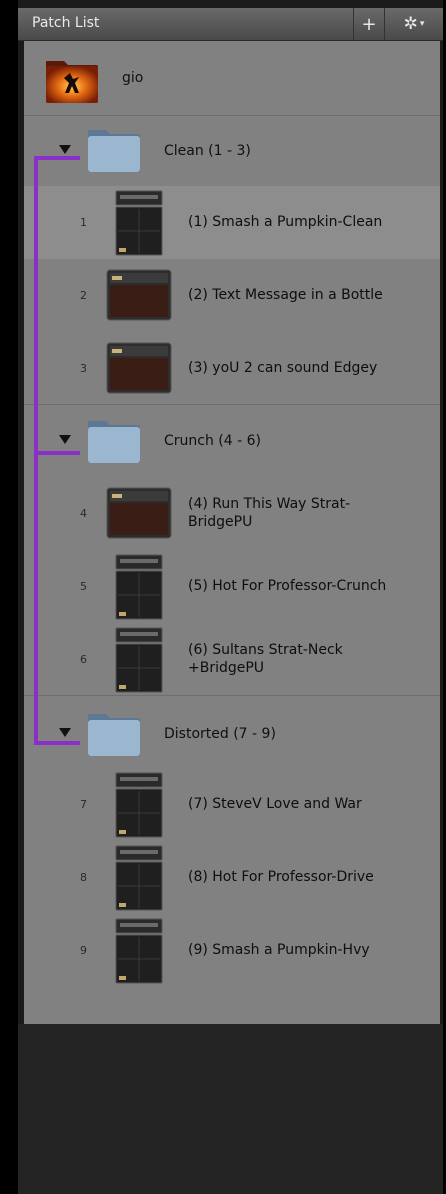 The height and width of the screenshot is (1194, 446). I want to click on patch-row: 4 (4) Run This Way Strat- BridgePU, so click(232, 513).